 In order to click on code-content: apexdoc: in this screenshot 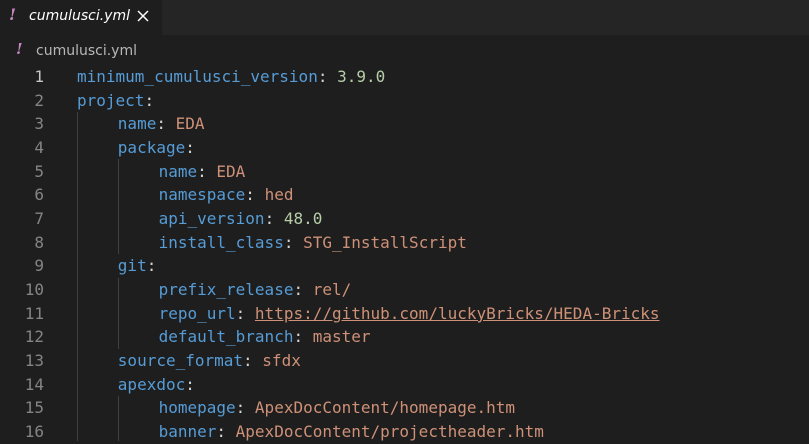, I will do `click(156, 385)`.